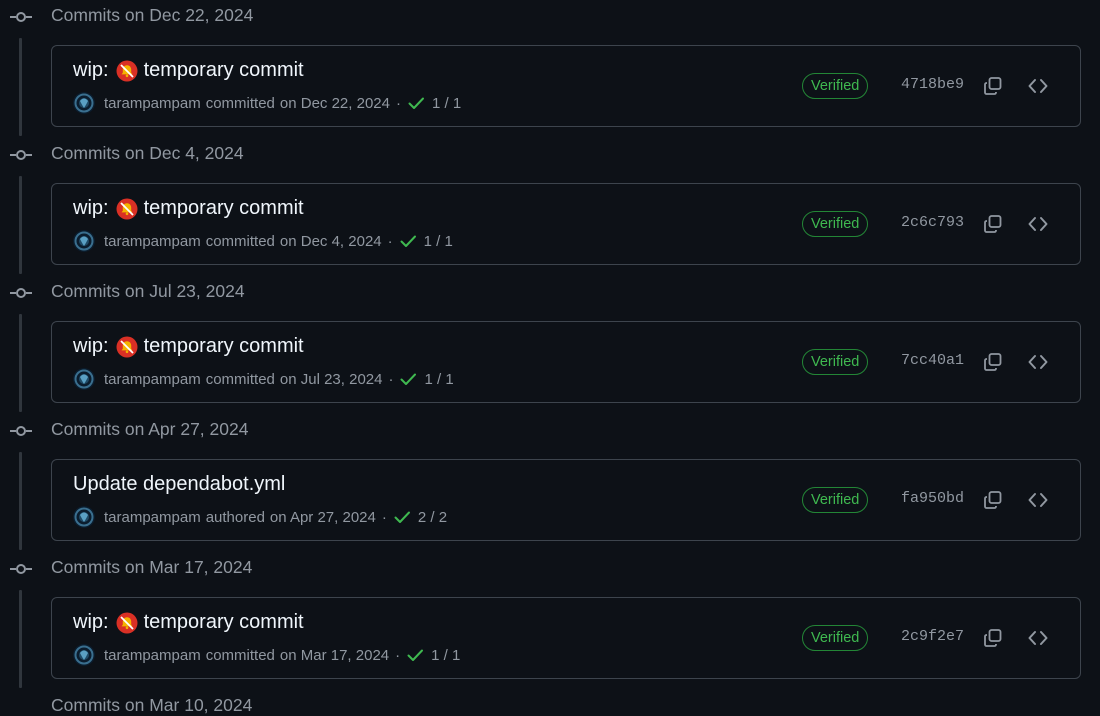  I want to click on commit-group-header: Commits on Apr 27, 2024, so click(550, 430).